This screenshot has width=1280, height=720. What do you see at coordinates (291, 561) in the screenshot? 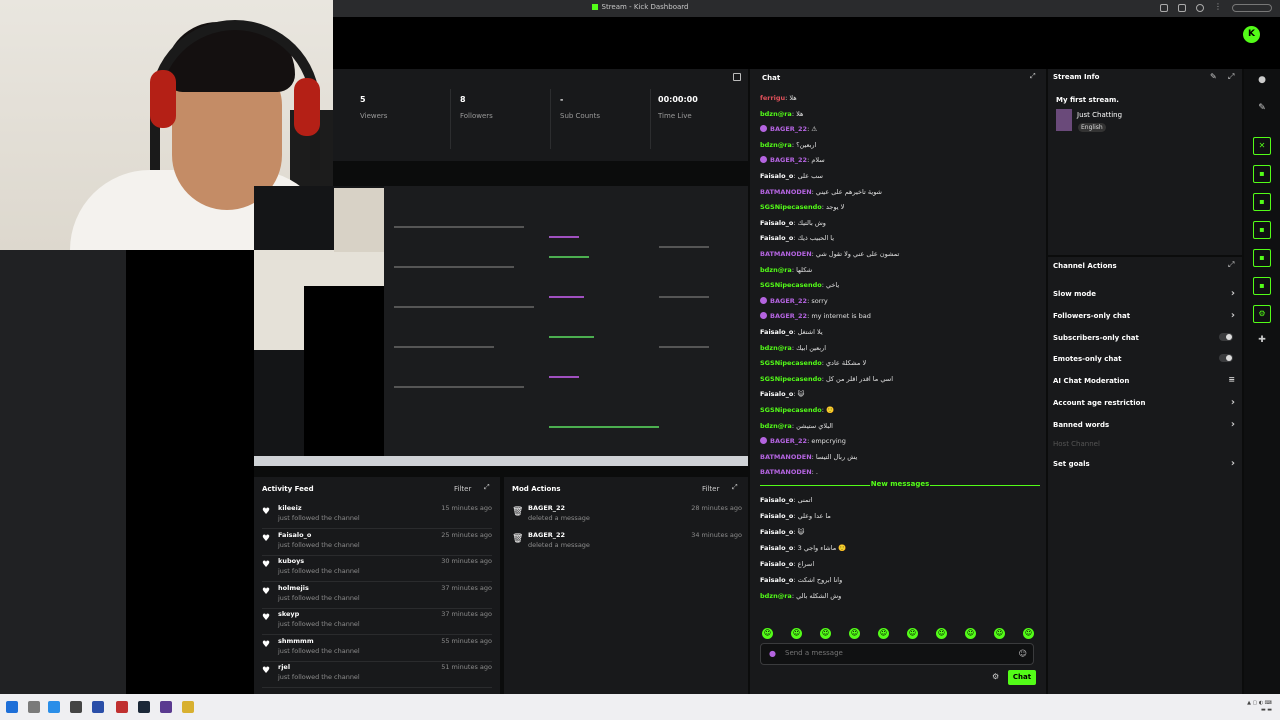
I see `activity-user: kuboys` at bounding box center [291, 561].